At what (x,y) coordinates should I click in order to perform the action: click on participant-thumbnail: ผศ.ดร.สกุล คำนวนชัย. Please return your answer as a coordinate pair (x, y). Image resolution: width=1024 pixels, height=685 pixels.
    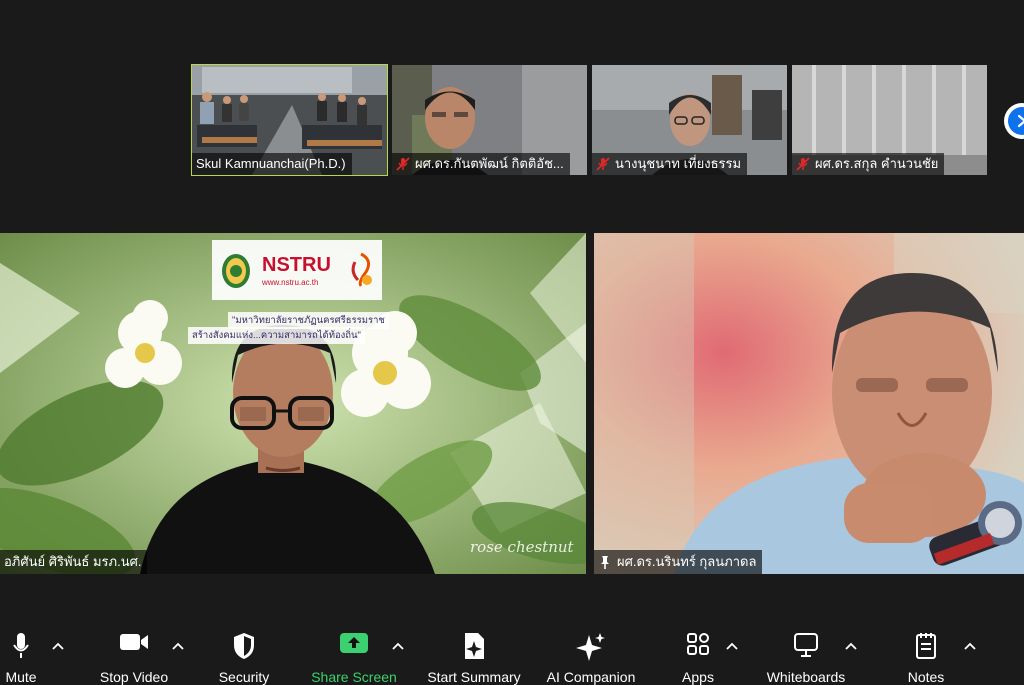
    Looking at the image, I should click on (889, 120).